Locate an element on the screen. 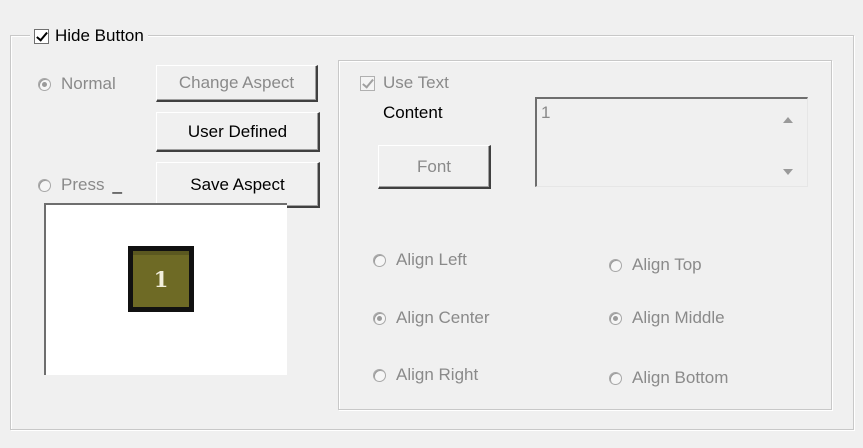 The image size is (863, 448). preview-tile-face: 1 is located at coordinates (161, 279).